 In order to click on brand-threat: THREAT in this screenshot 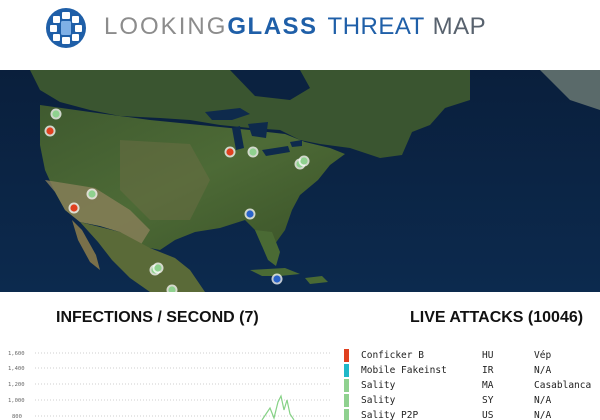, I will do `click(376, 26)`.